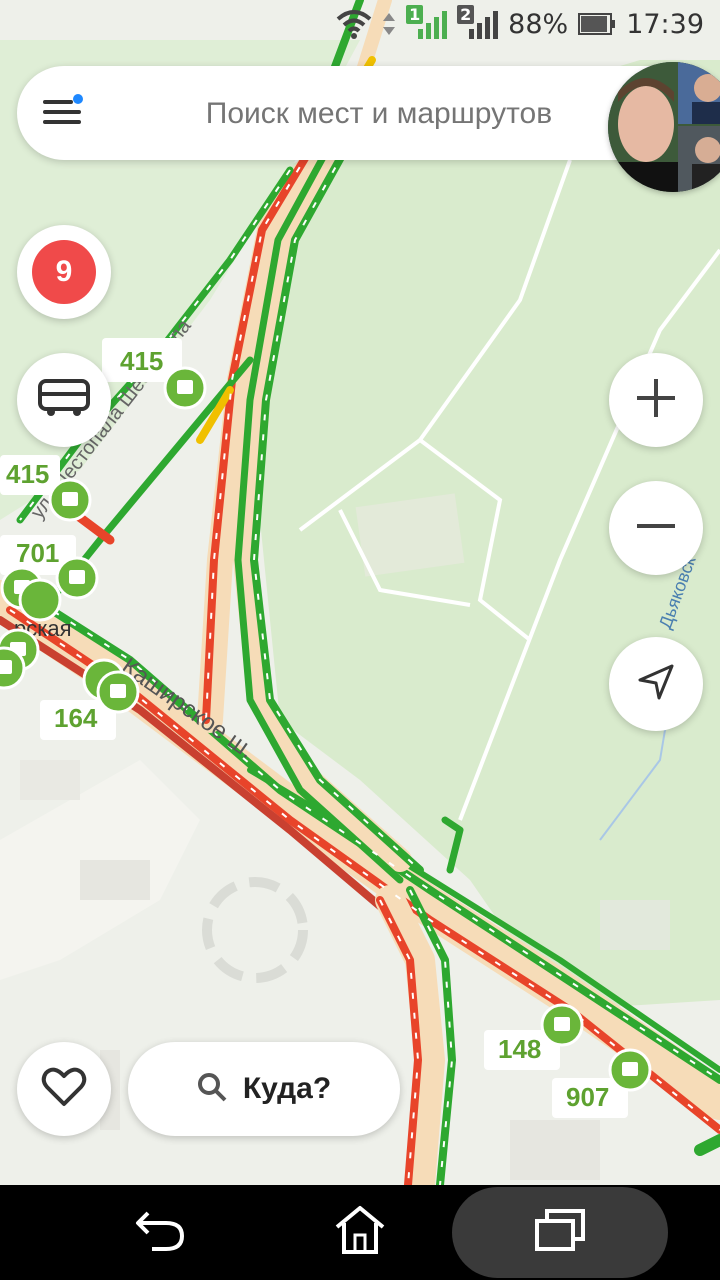  I want to click on zoom-in-icon, so click(656, 400).